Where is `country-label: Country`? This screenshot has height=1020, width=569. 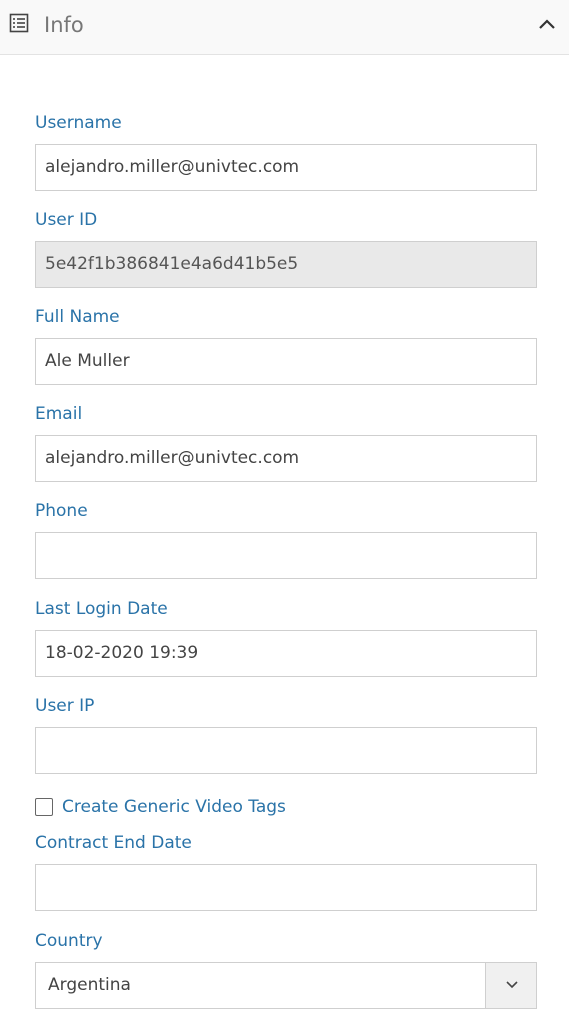 country-label: Country is located at coordinates (69, 941).